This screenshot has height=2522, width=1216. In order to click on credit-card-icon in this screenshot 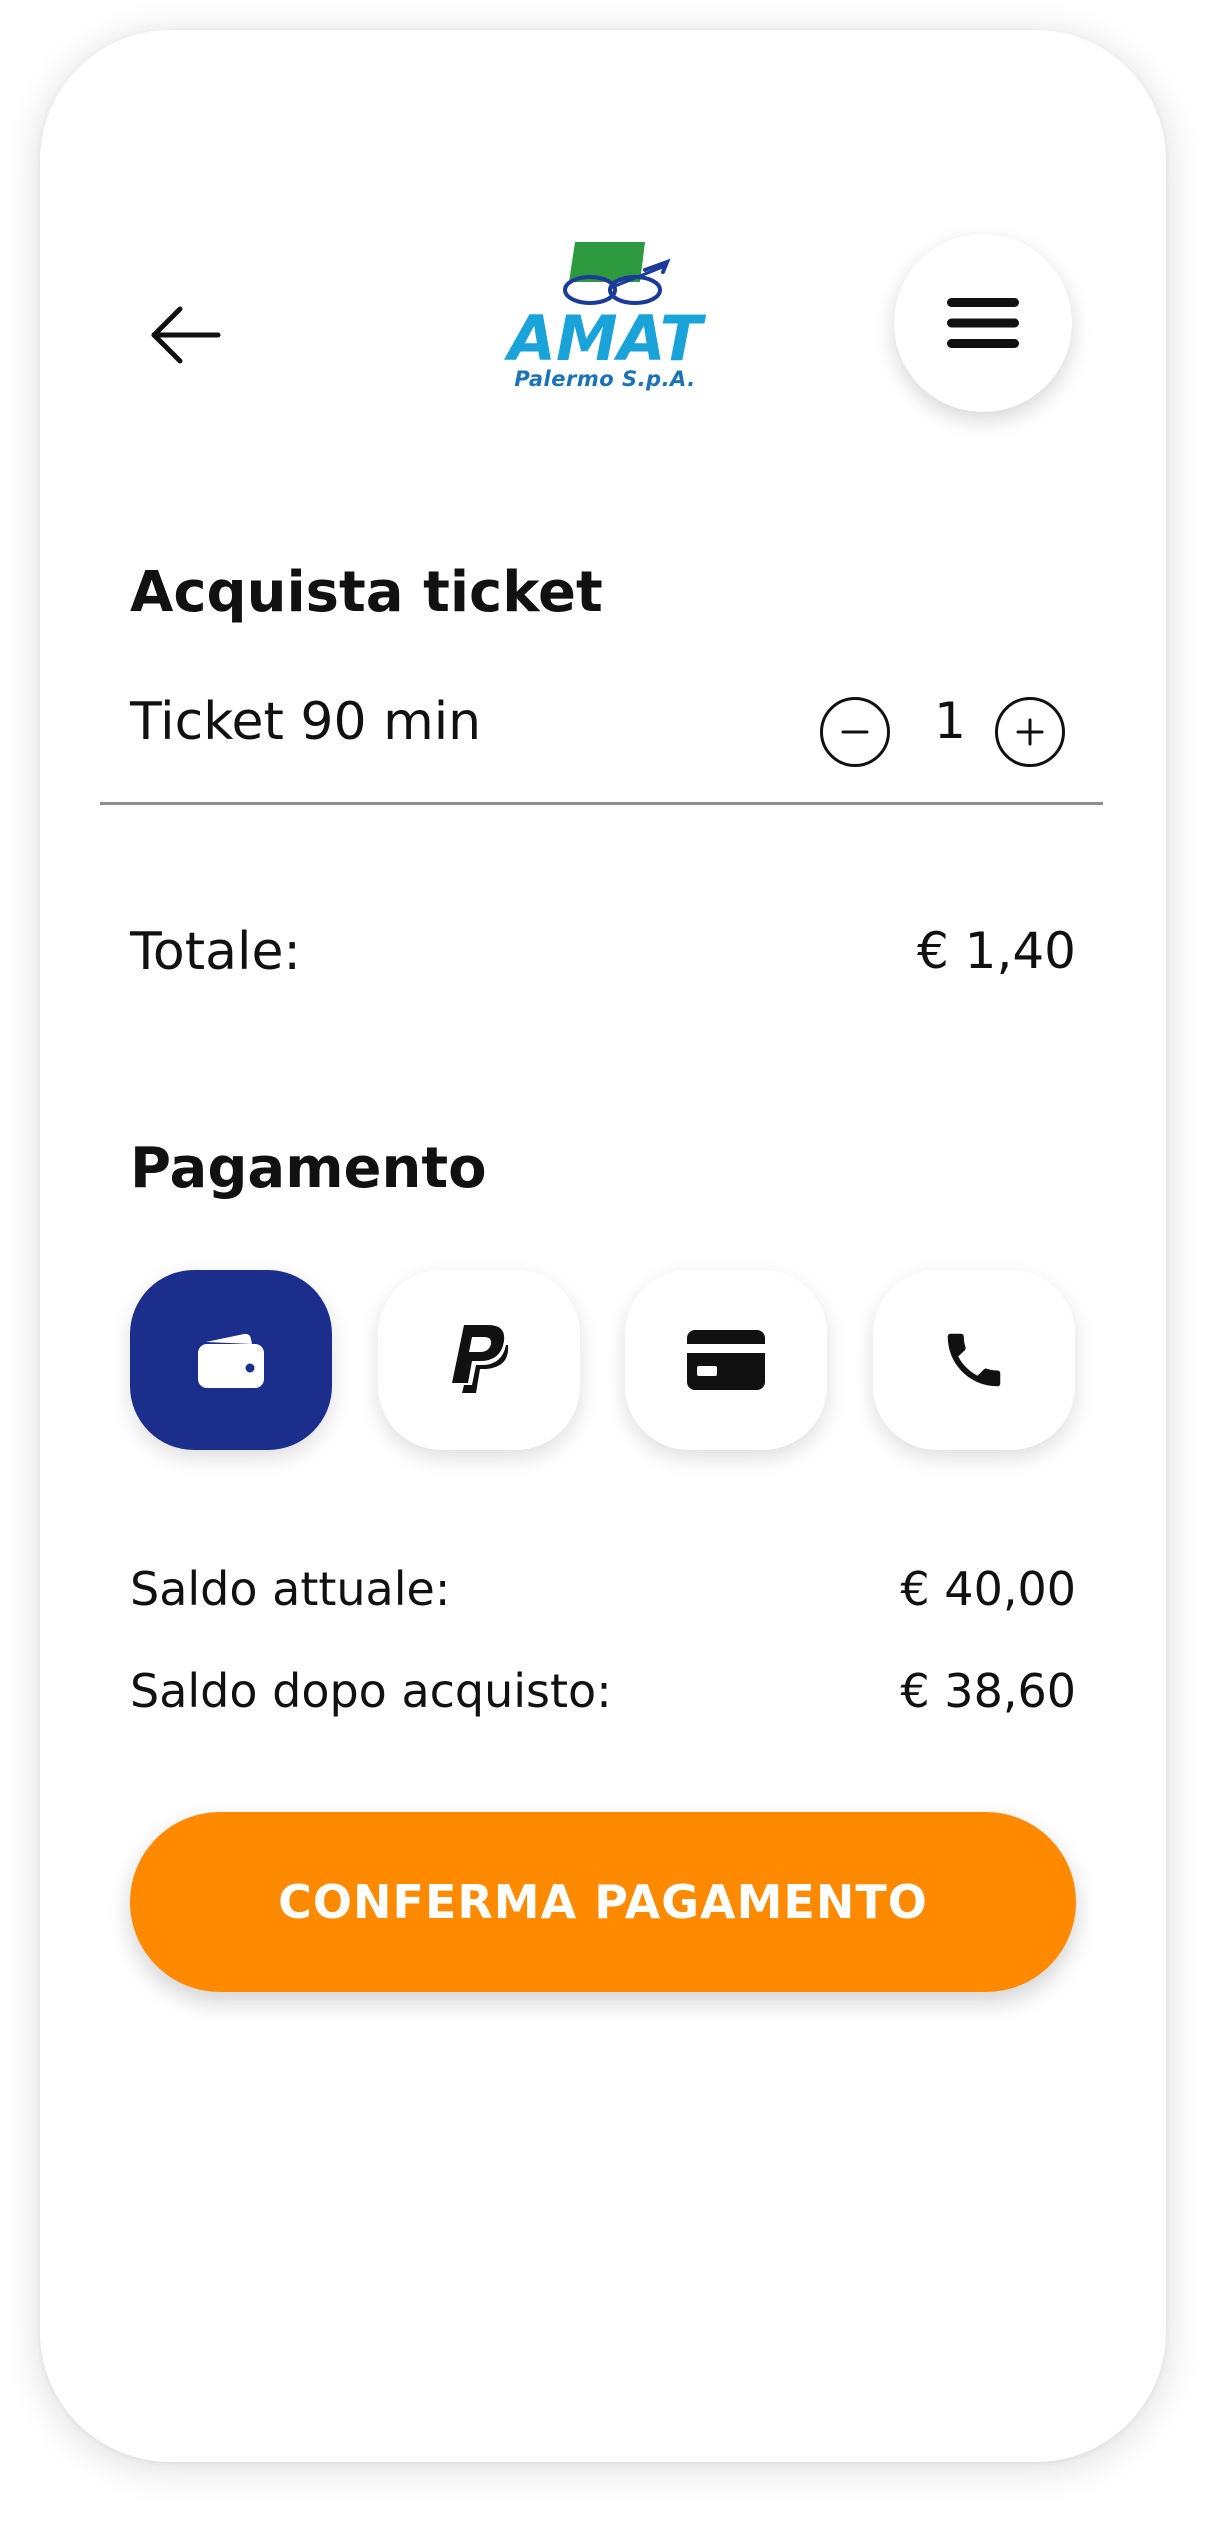, I will do `click(726, 1360)`.